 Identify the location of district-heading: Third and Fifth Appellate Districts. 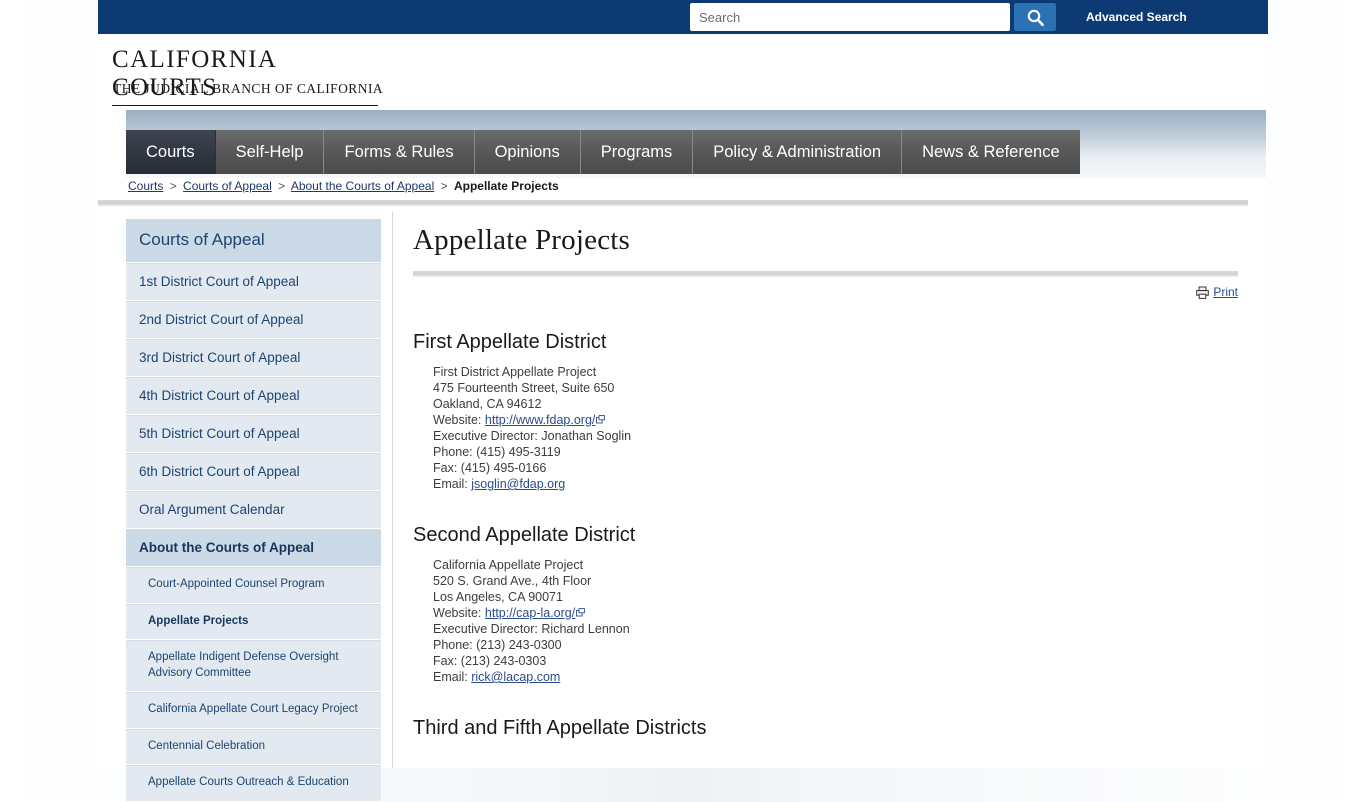
(560, 728).